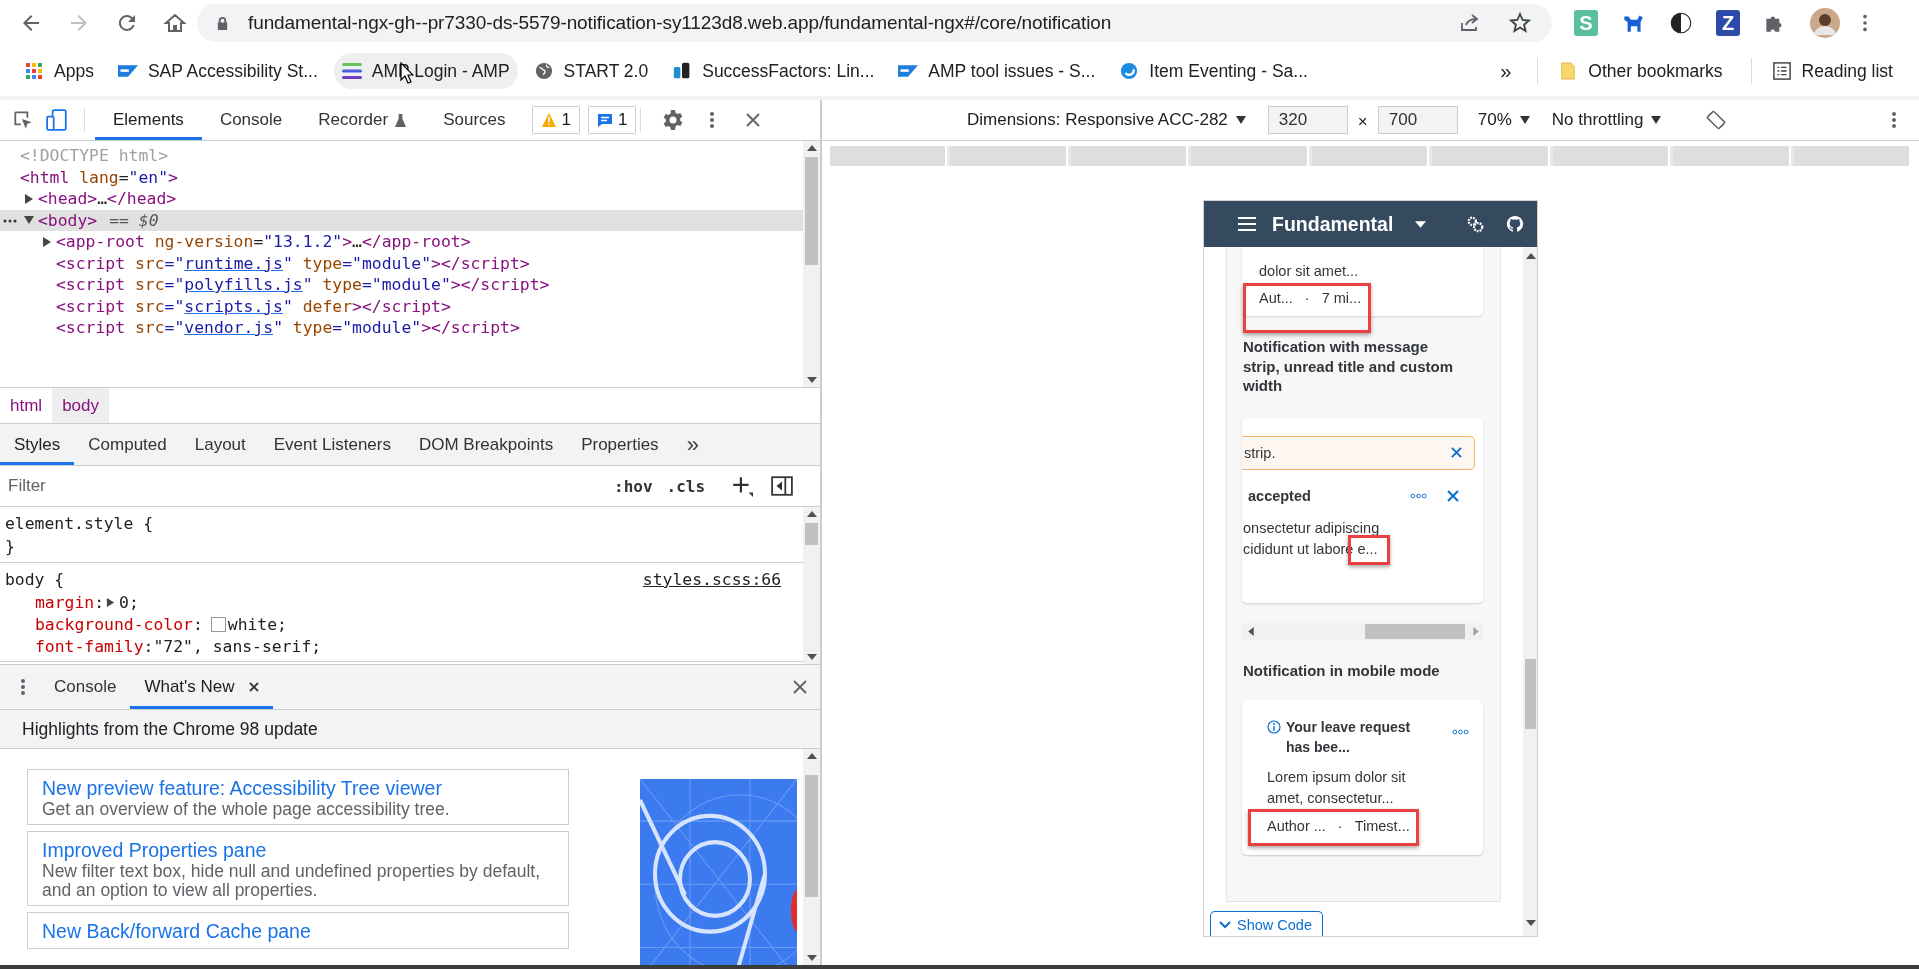 The height and width of the screenshot is (969, 1919). What do you see at coordinates (74, 71) in the screenshot?
I see `bookmark-label: Apps` at bounding box center [74, 71].